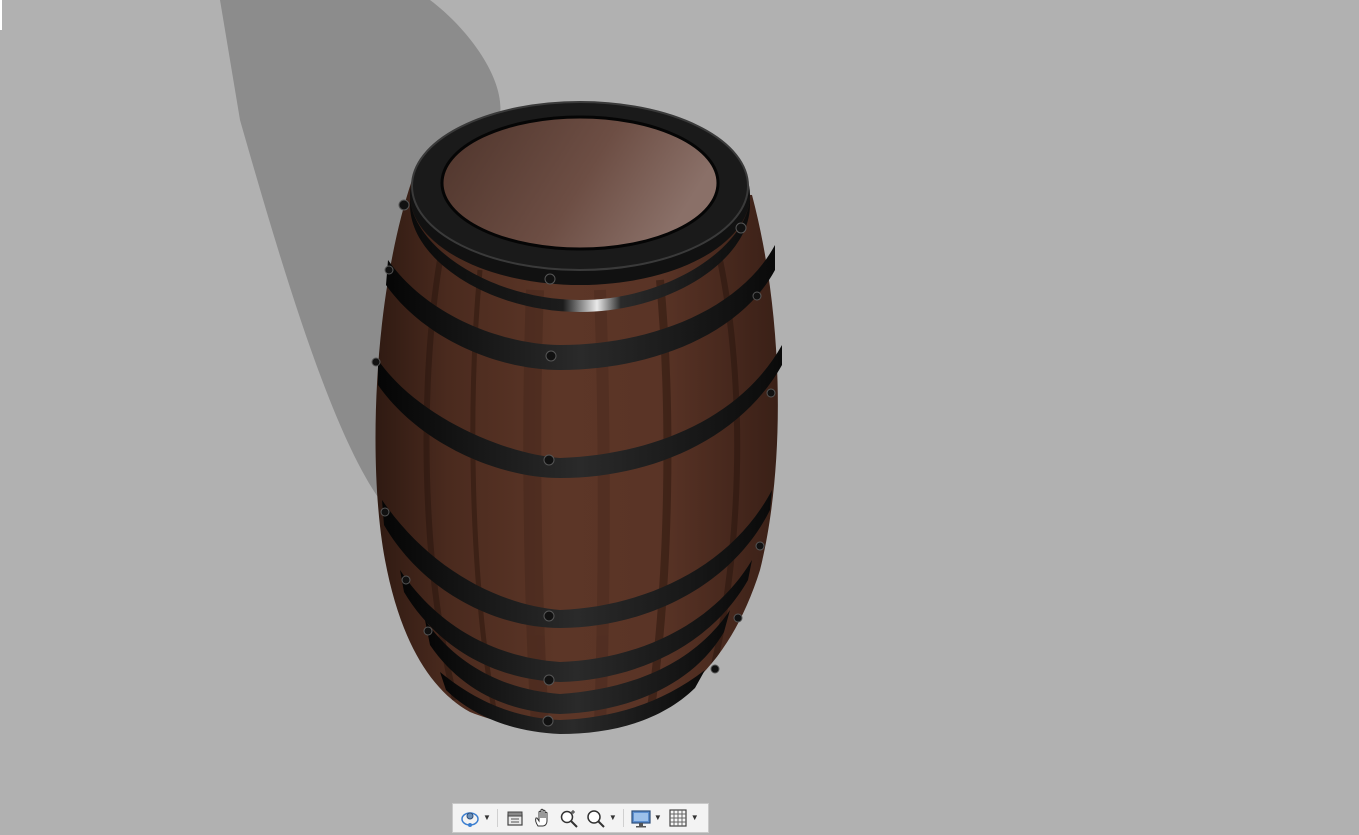 The image size is (1359, 835). Describe the element at coordinates (678, 818) in the screenshot. I see `grid-snap-icon` at that location.